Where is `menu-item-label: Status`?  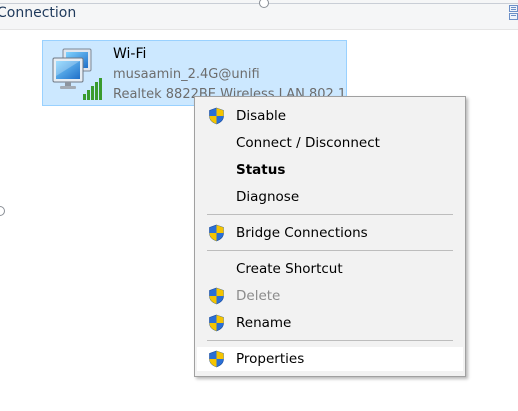
menu-item-label: Status is located at coordinates (261, 170).